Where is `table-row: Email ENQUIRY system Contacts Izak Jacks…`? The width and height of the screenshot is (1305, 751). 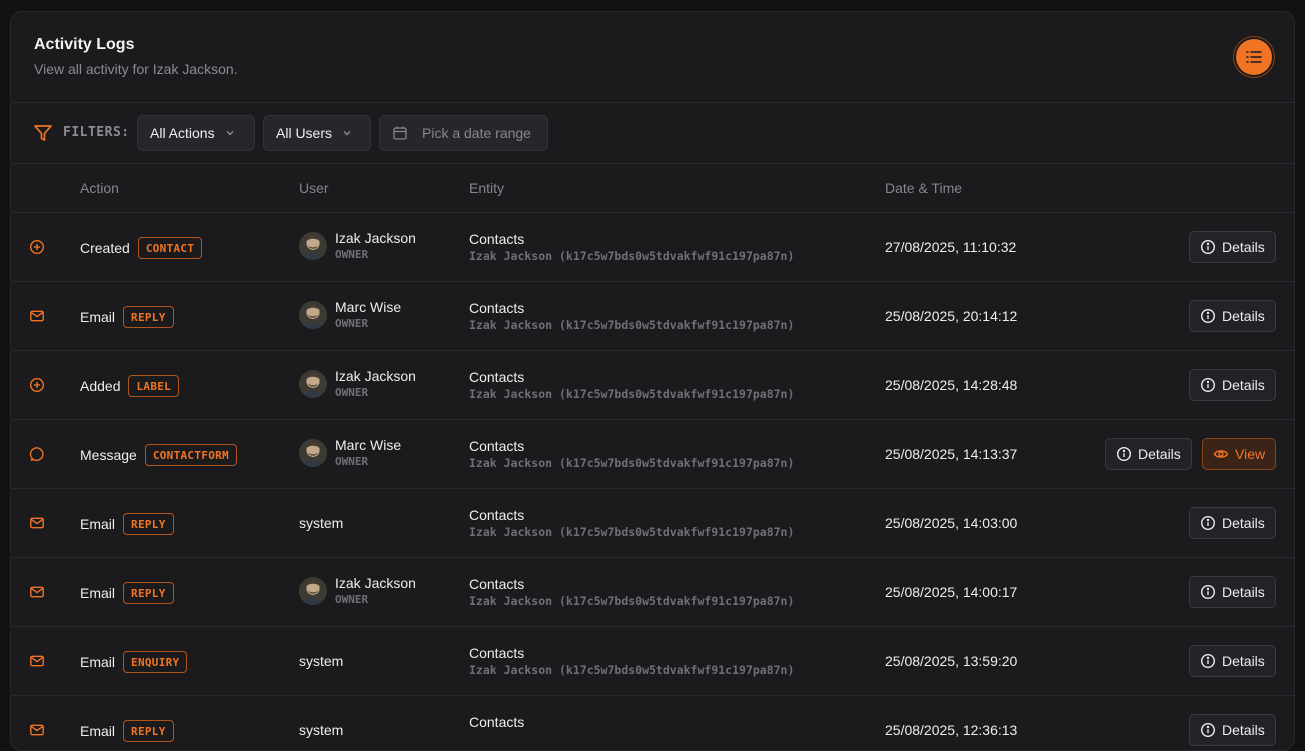
table-row: Email ENQUIRY system Contacts Izak Jacks… is located at coordinates (652, 661).